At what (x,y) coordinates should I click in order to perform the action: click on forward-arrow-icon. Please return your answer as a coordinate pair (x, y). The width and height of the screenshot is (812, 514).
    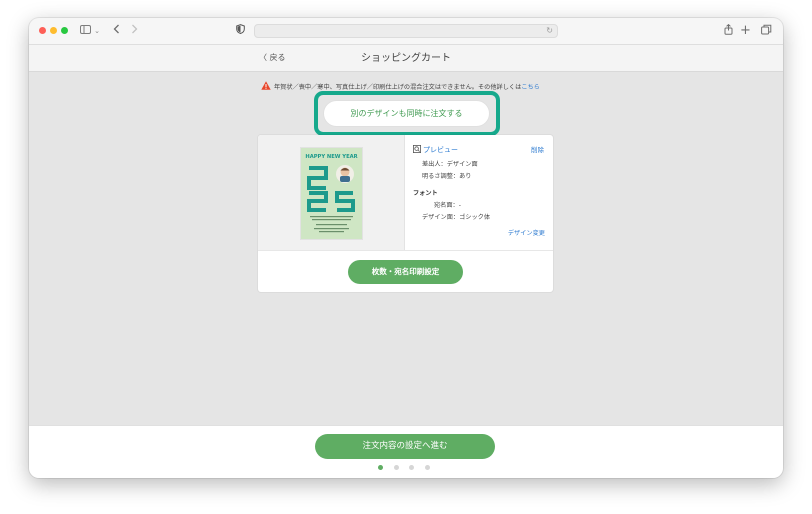
    Looking at the image, I should click on (134, 31).